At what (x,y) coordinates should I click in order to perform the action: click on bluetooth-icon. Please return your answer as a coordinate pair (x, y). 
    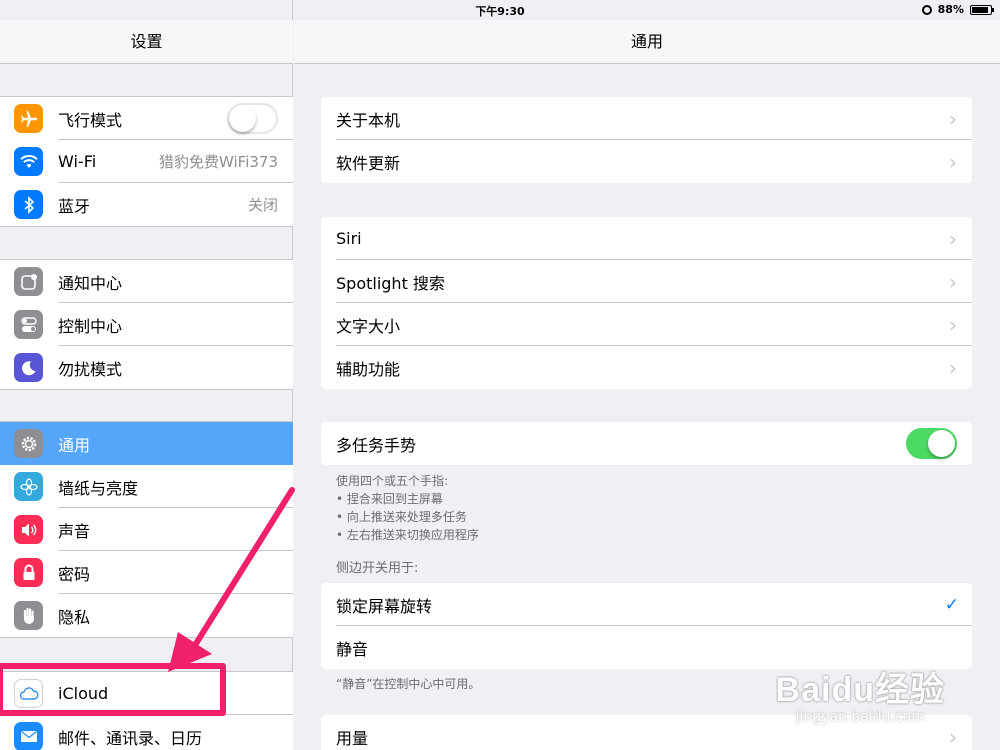
    Looking at the image, I should click on (28, 204).